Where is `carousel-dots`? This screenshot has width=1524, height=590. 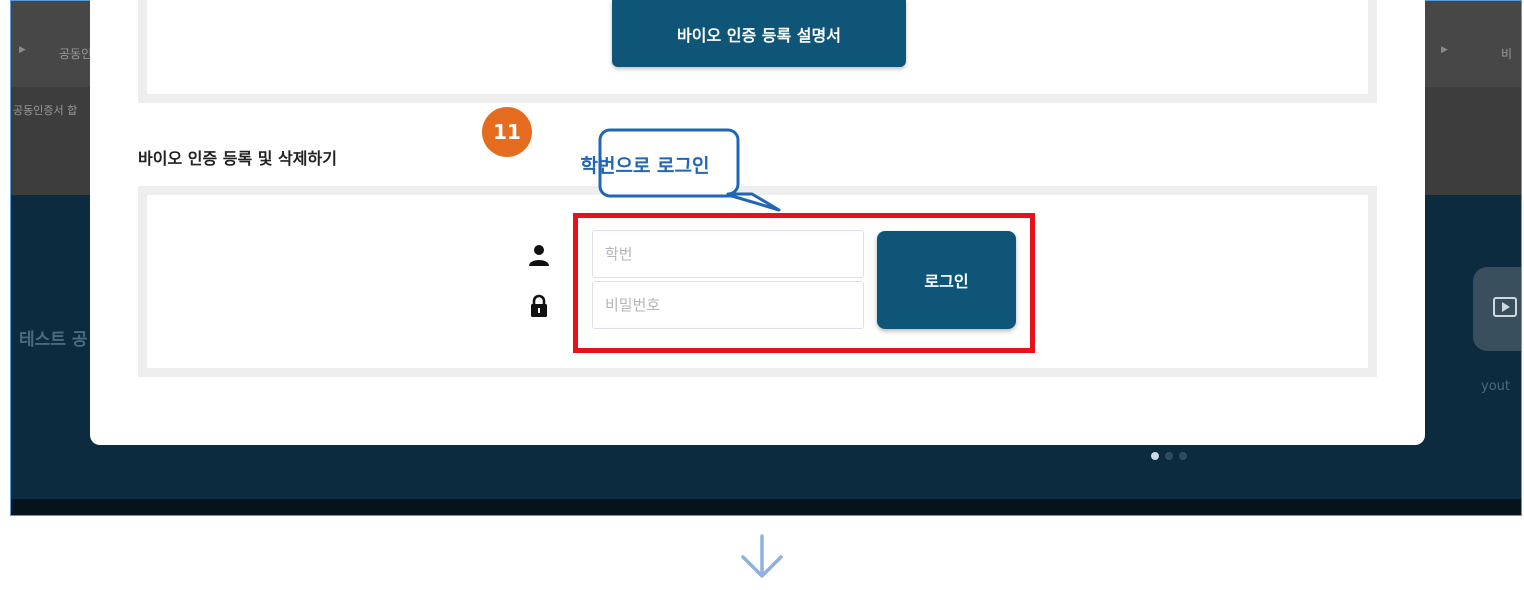
carousel-dots is located at coordinates (1169, 456).